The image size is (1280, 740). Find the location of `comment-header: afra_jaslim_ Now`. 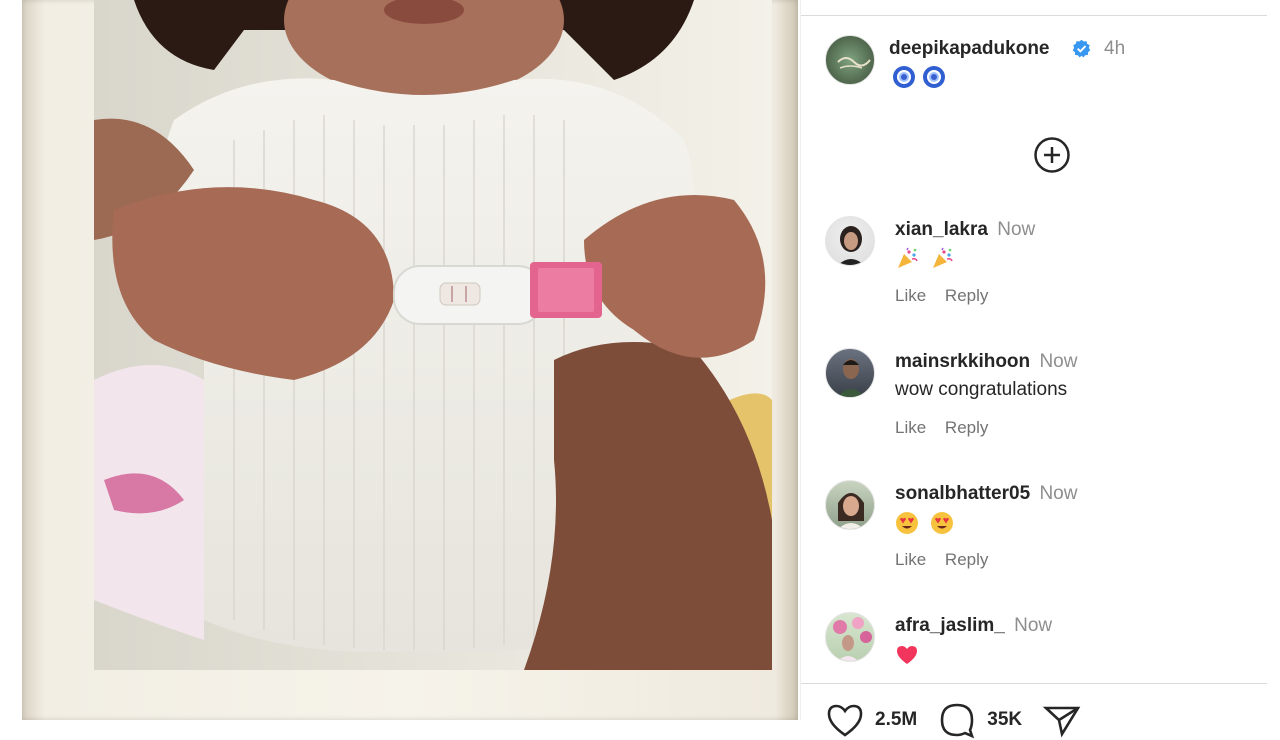

comment-header: afra_jaslim_ Now is located at coordinates (973, 626).